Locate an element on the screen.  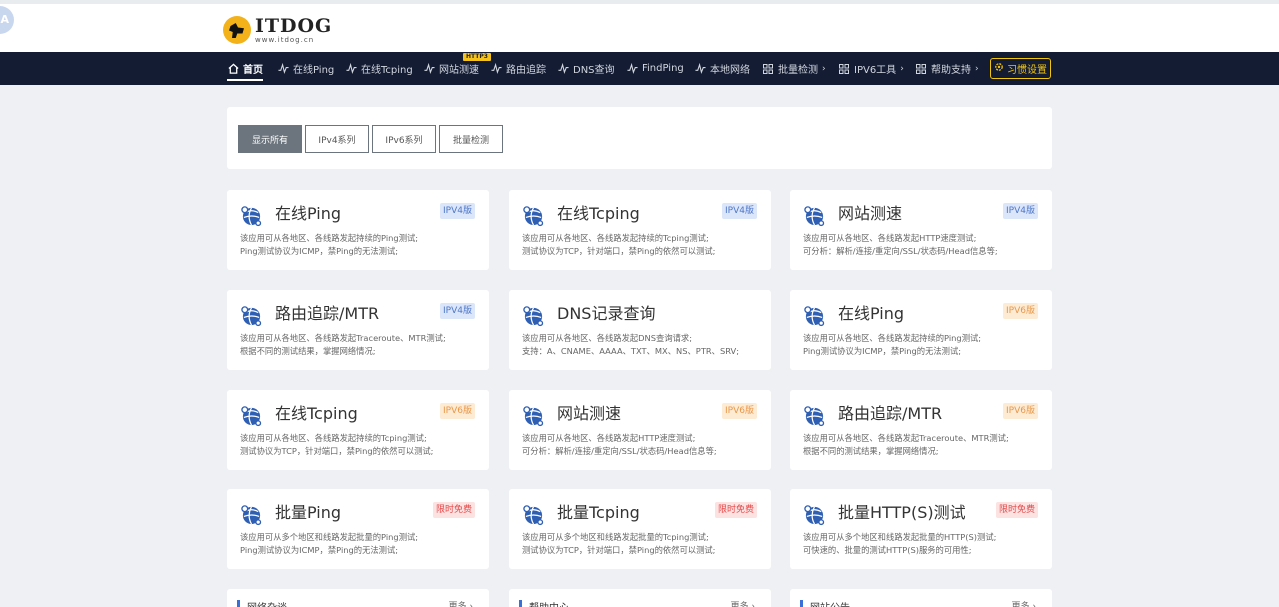
tool-name: 批量Ping is located at coordinates (308, 512).